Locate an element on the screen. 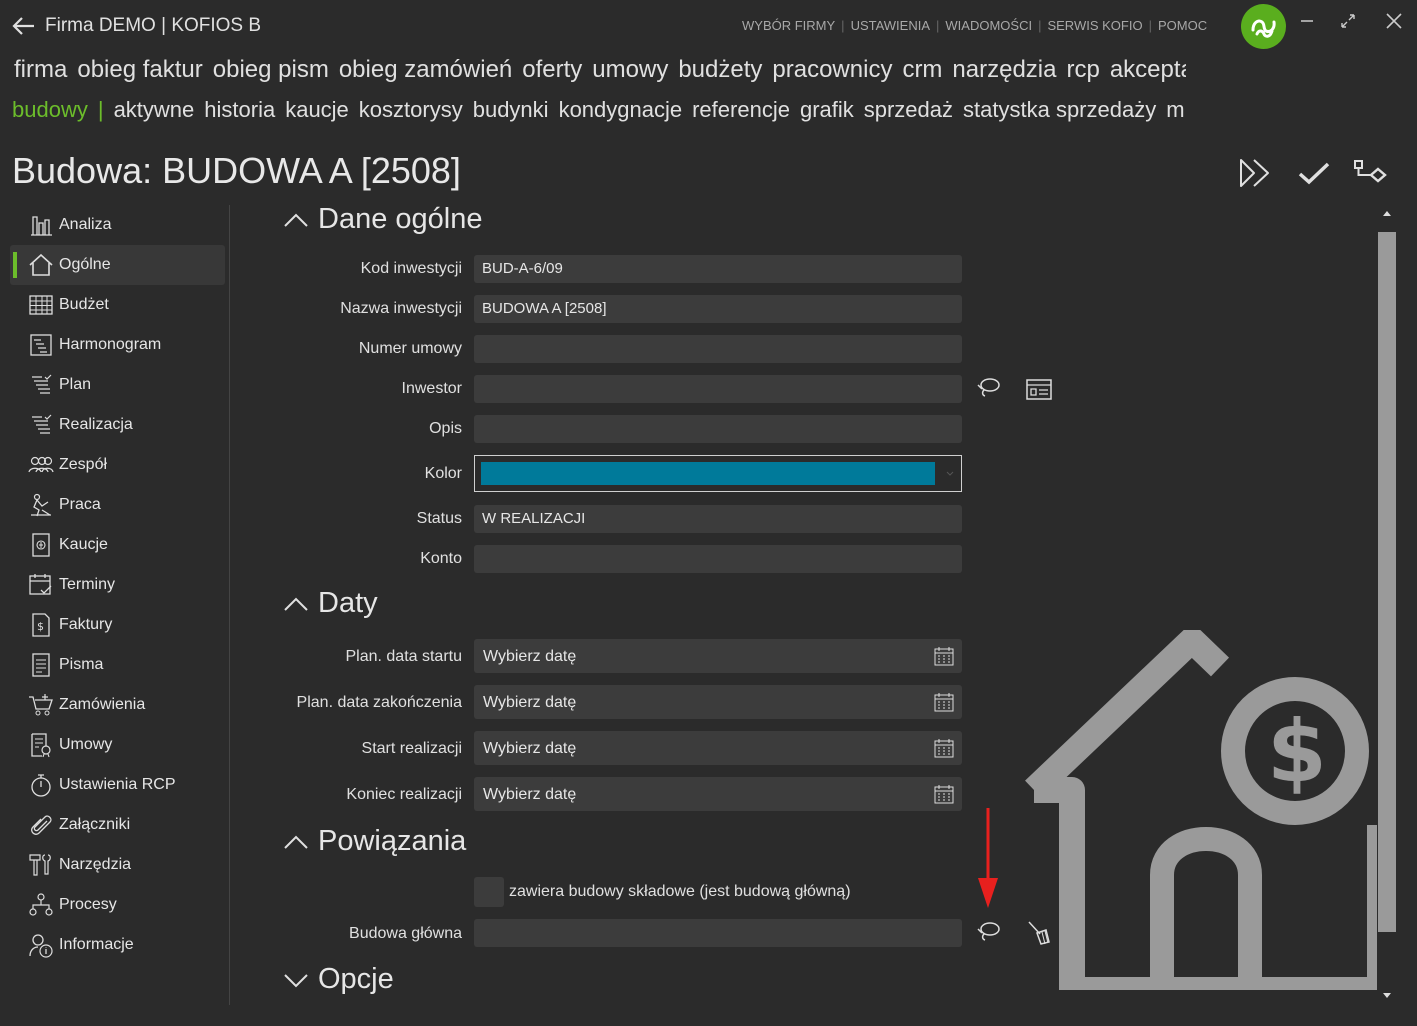 Image resolution: width=1417 pixels, height=1026 pixels. opis-input is located at coordinates (718, 429).